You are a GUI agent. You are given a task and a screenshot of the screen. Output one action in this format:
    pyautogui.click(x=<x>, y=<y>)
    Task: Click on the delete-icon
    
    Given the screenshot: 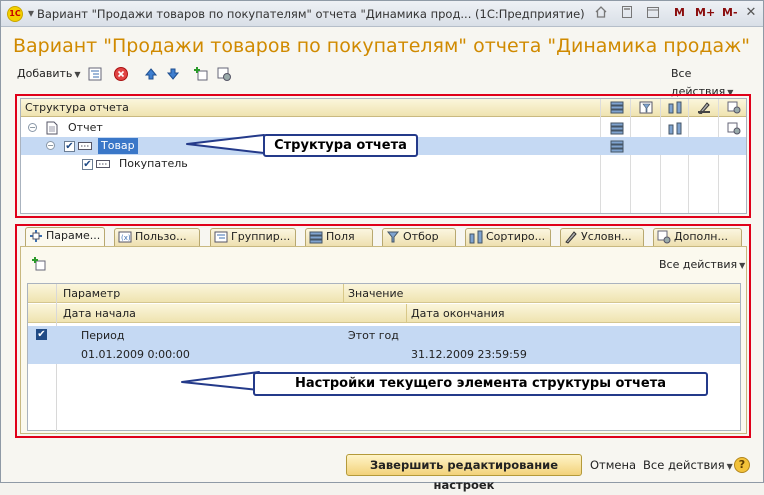 What is the action you would take?
    pyautogui.click(x=121, y=74)
    